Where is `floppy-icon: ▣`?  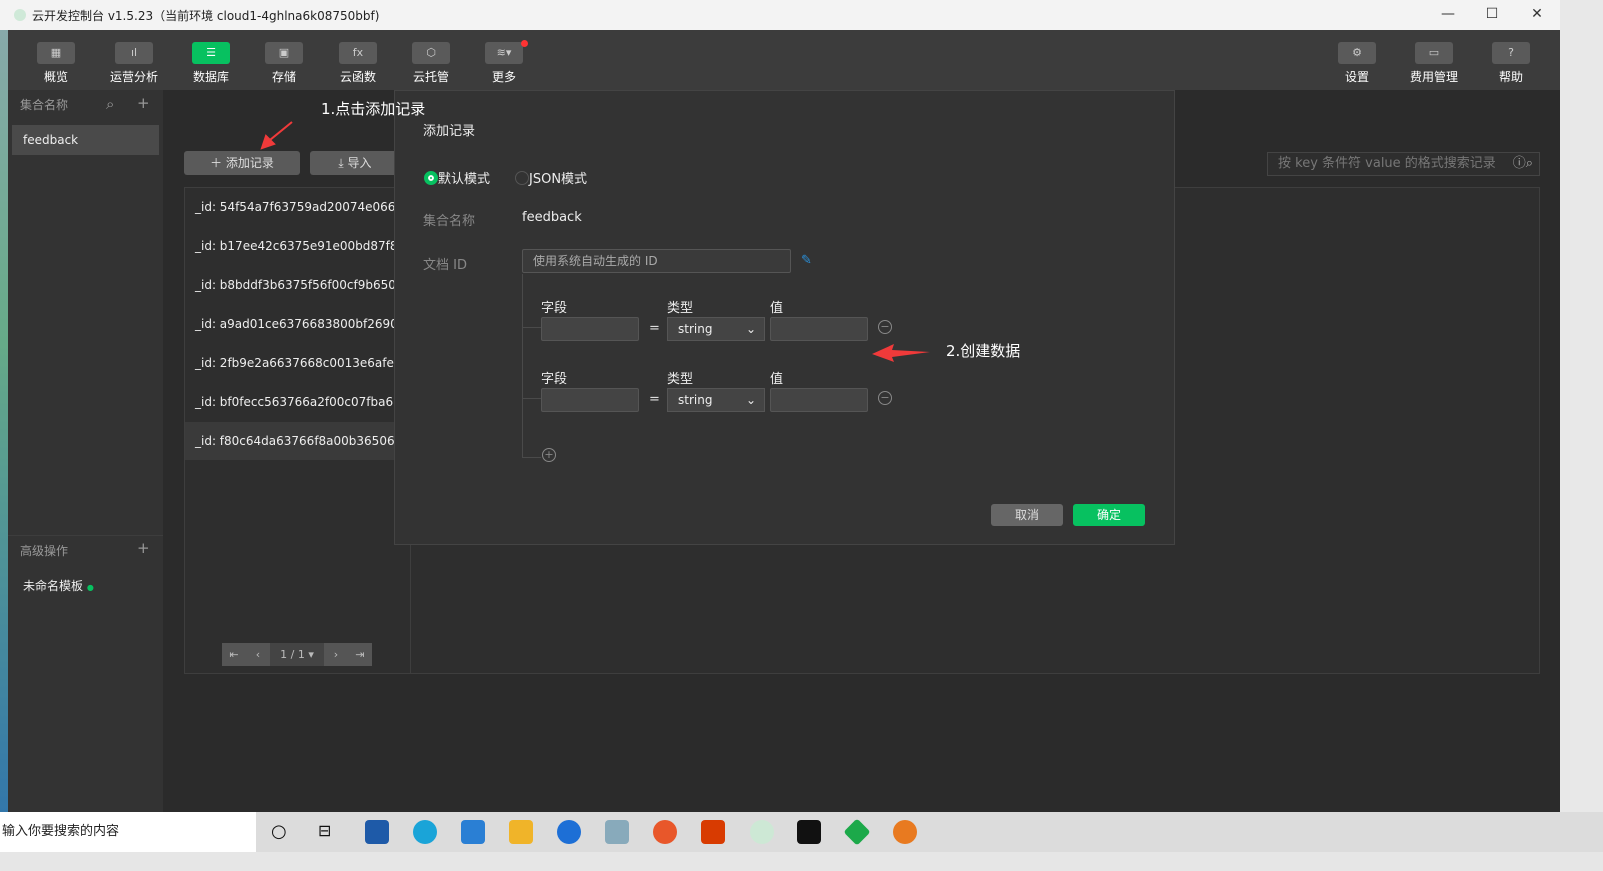 floppy-icon: ▣ is located at coordinates (284, 53).